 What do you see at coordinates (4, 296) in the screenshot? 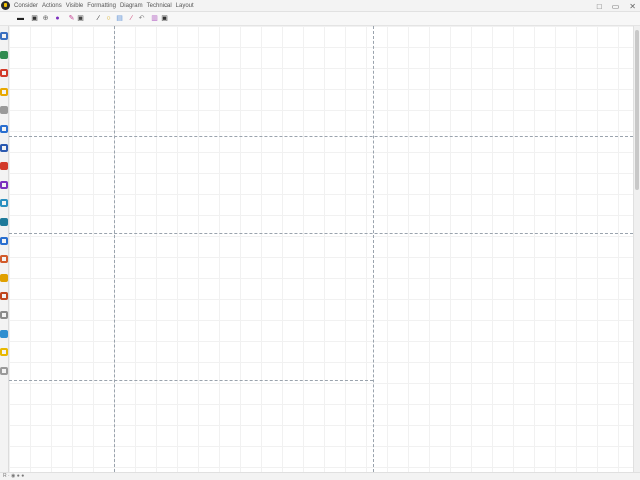
I see `brick-tool-icon` at bounding box center [4, 296].